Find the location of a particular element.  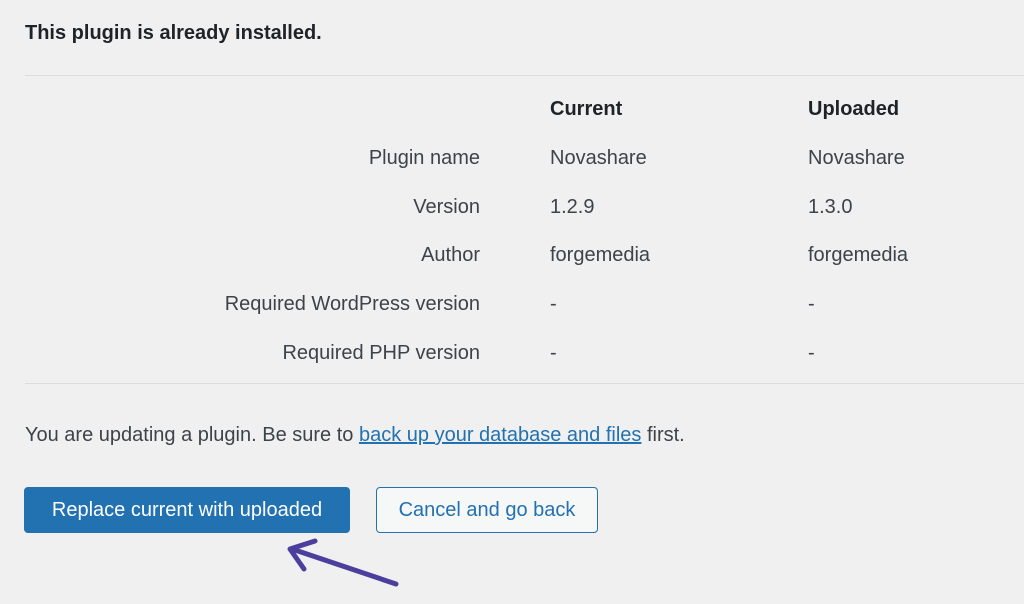

row-label: Required WordPress version is located at coordinates (352, 304).